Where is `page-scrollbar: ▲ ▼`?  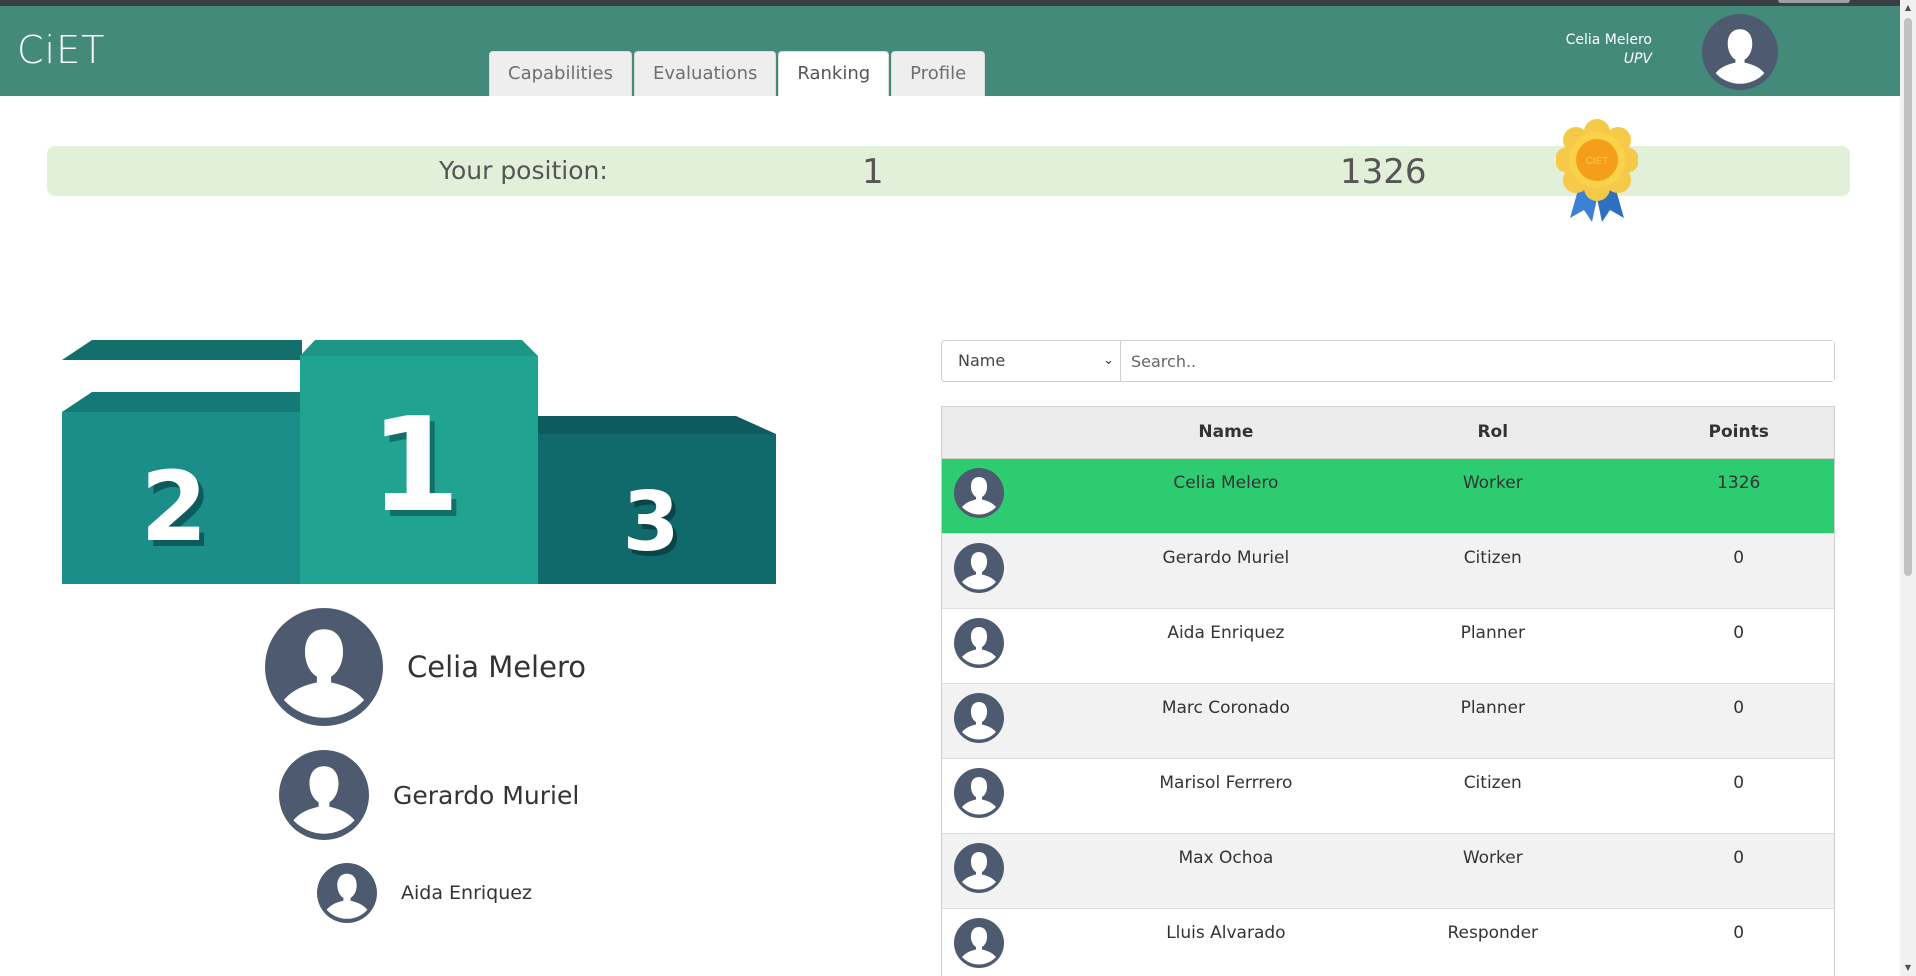 page-scrollbar: ▲ ▼ is located at coordinates (1908, 488).